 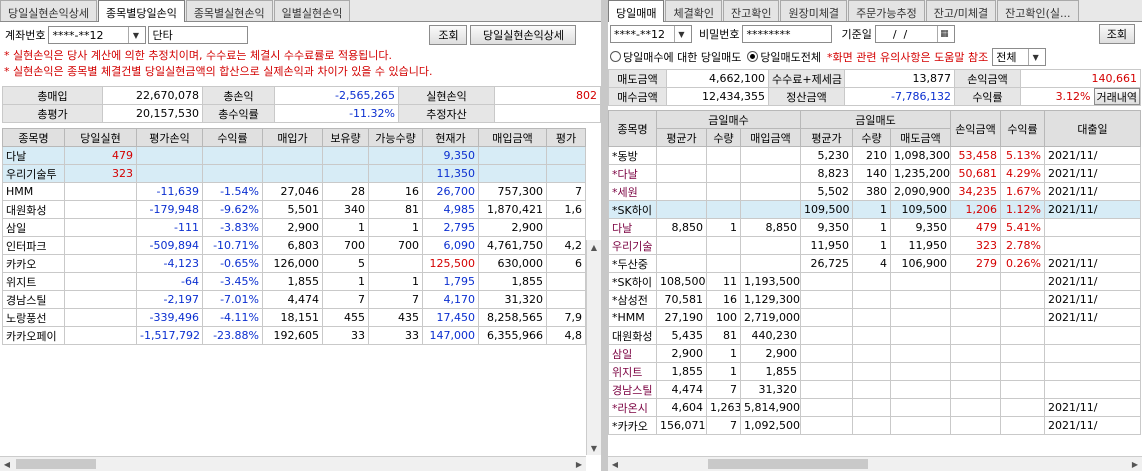 What do you see at coordinates (874, 245) in the screenshot?
I see `table-row: 우리기술 11,950 1 11,950 323 2.78%` at bounding box center [874, 245].